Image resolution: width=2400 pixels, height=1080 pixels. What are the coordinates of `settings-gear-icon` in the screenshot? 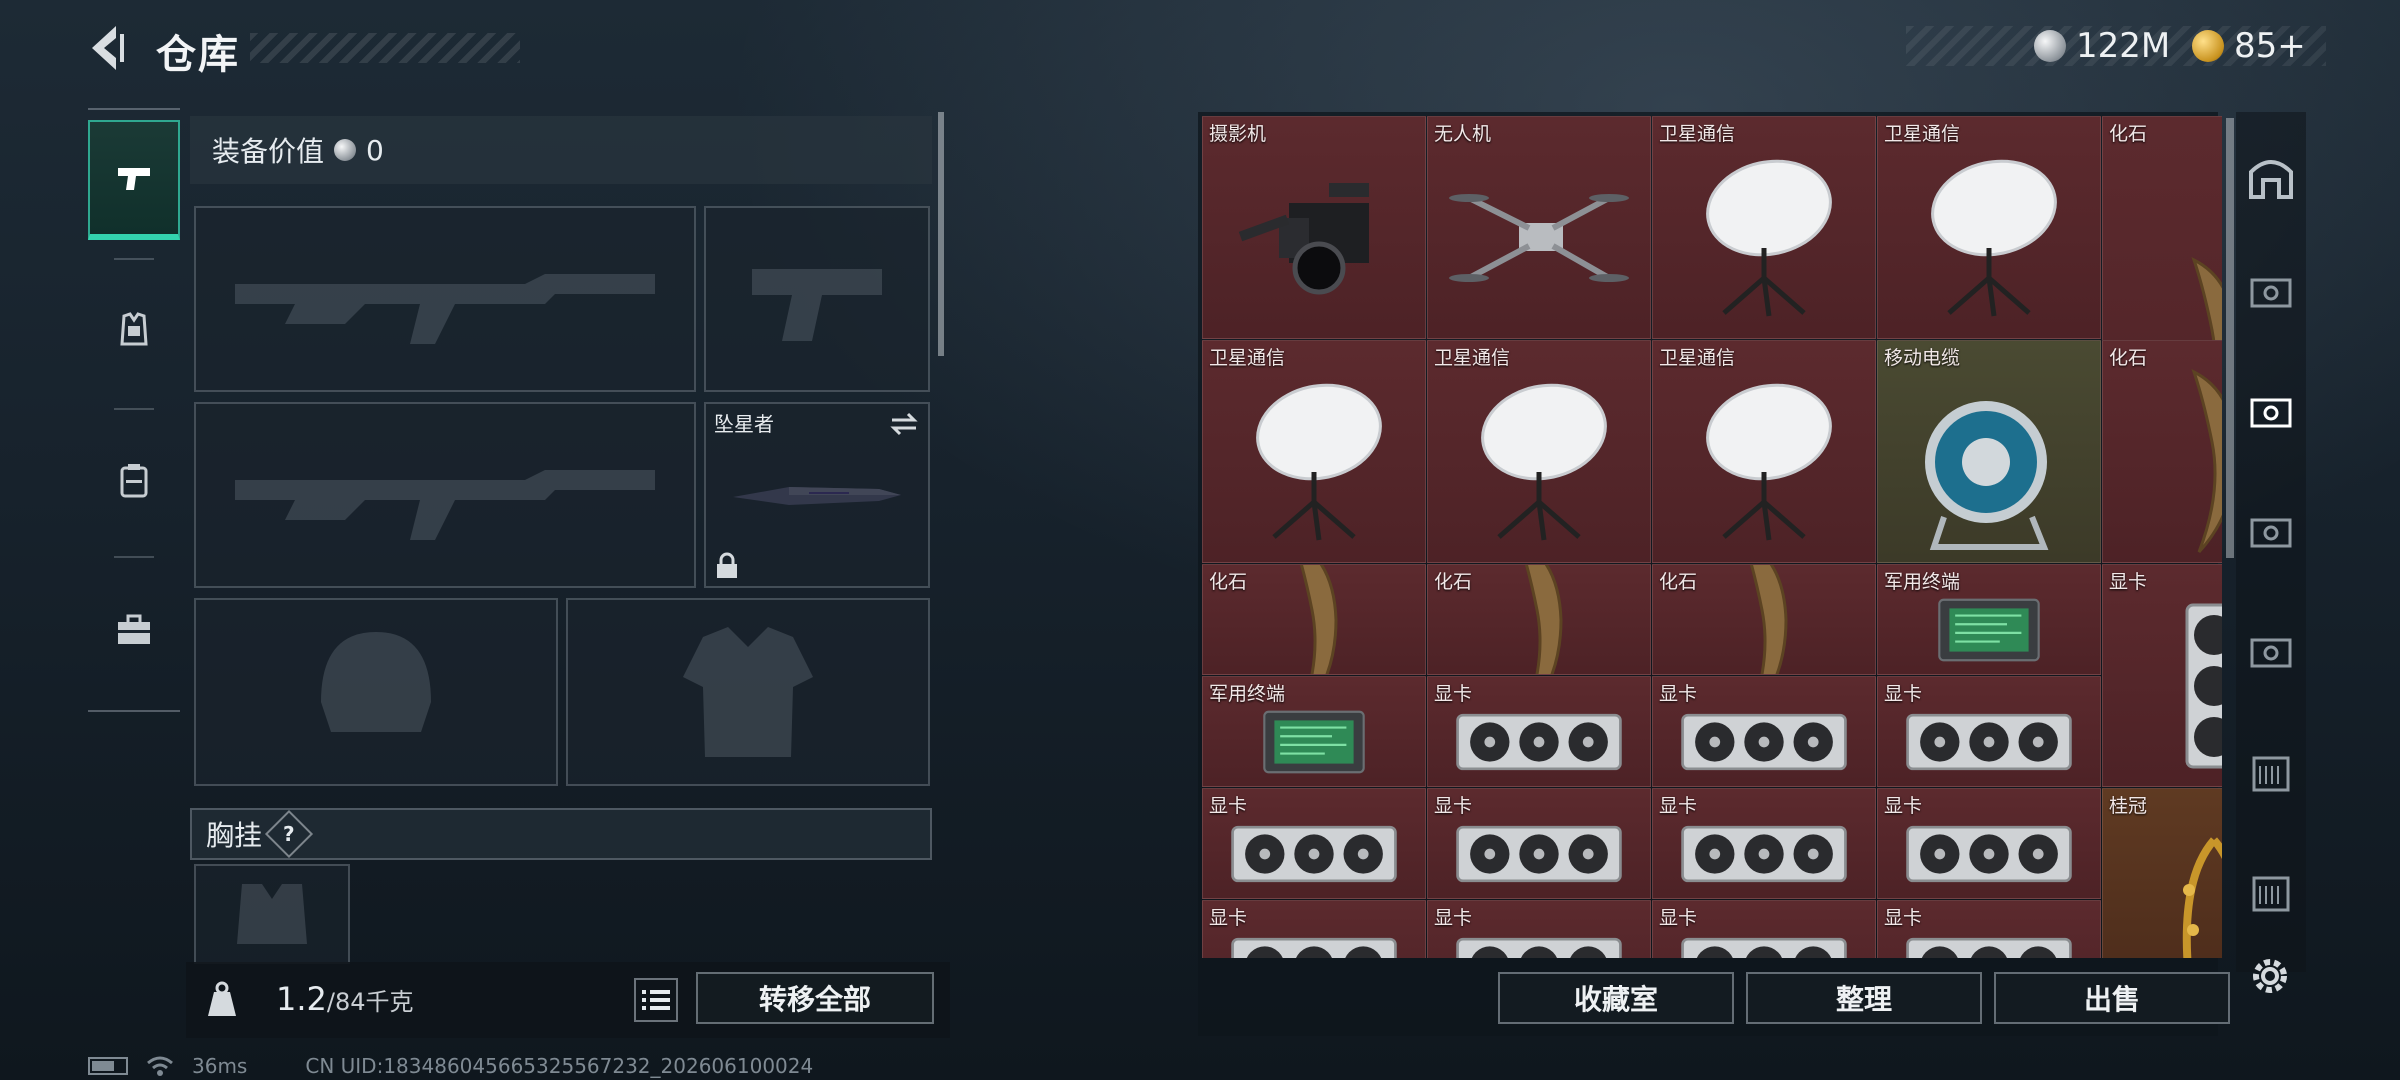 It's located at (2270, 976).